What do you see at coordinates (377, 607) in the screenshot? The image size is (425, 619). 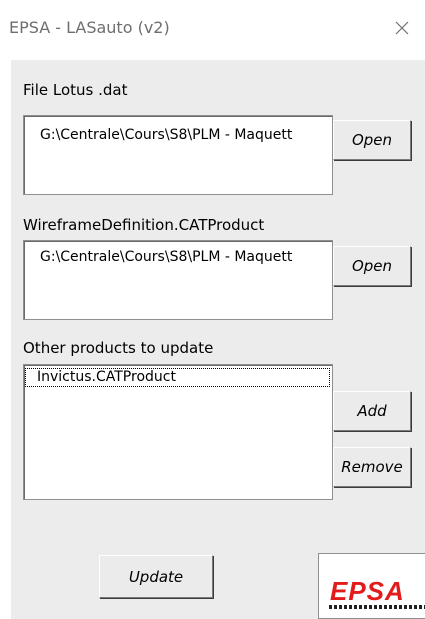 I see `logo-tagline` at bounding box center [377, 607].